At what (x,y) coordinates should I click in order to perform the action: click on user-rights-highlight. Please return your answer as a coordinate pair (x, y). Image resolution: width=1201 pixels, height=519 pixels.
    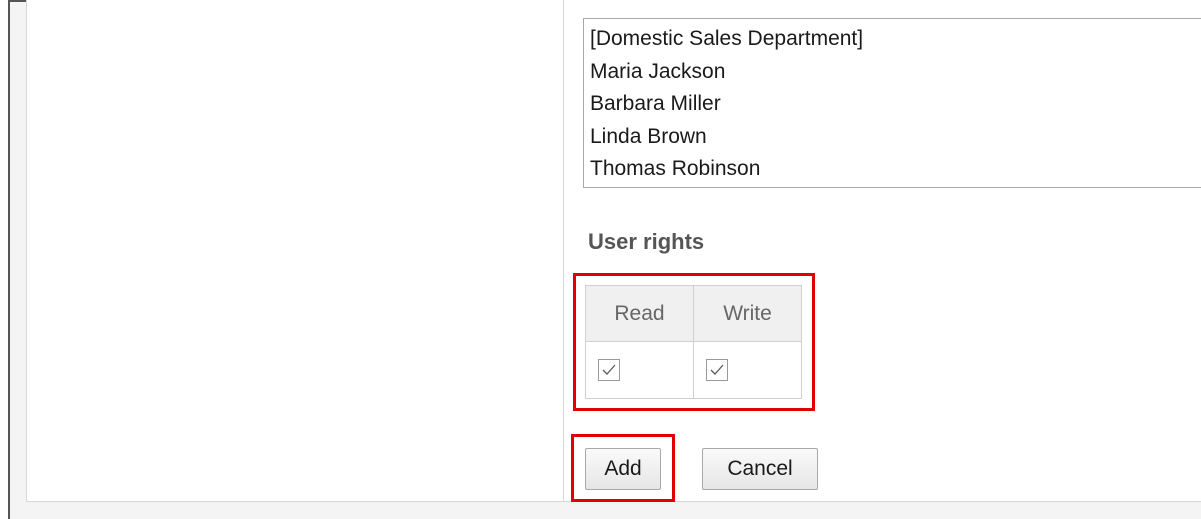
    Looking at the image, I should click on (694, 342).